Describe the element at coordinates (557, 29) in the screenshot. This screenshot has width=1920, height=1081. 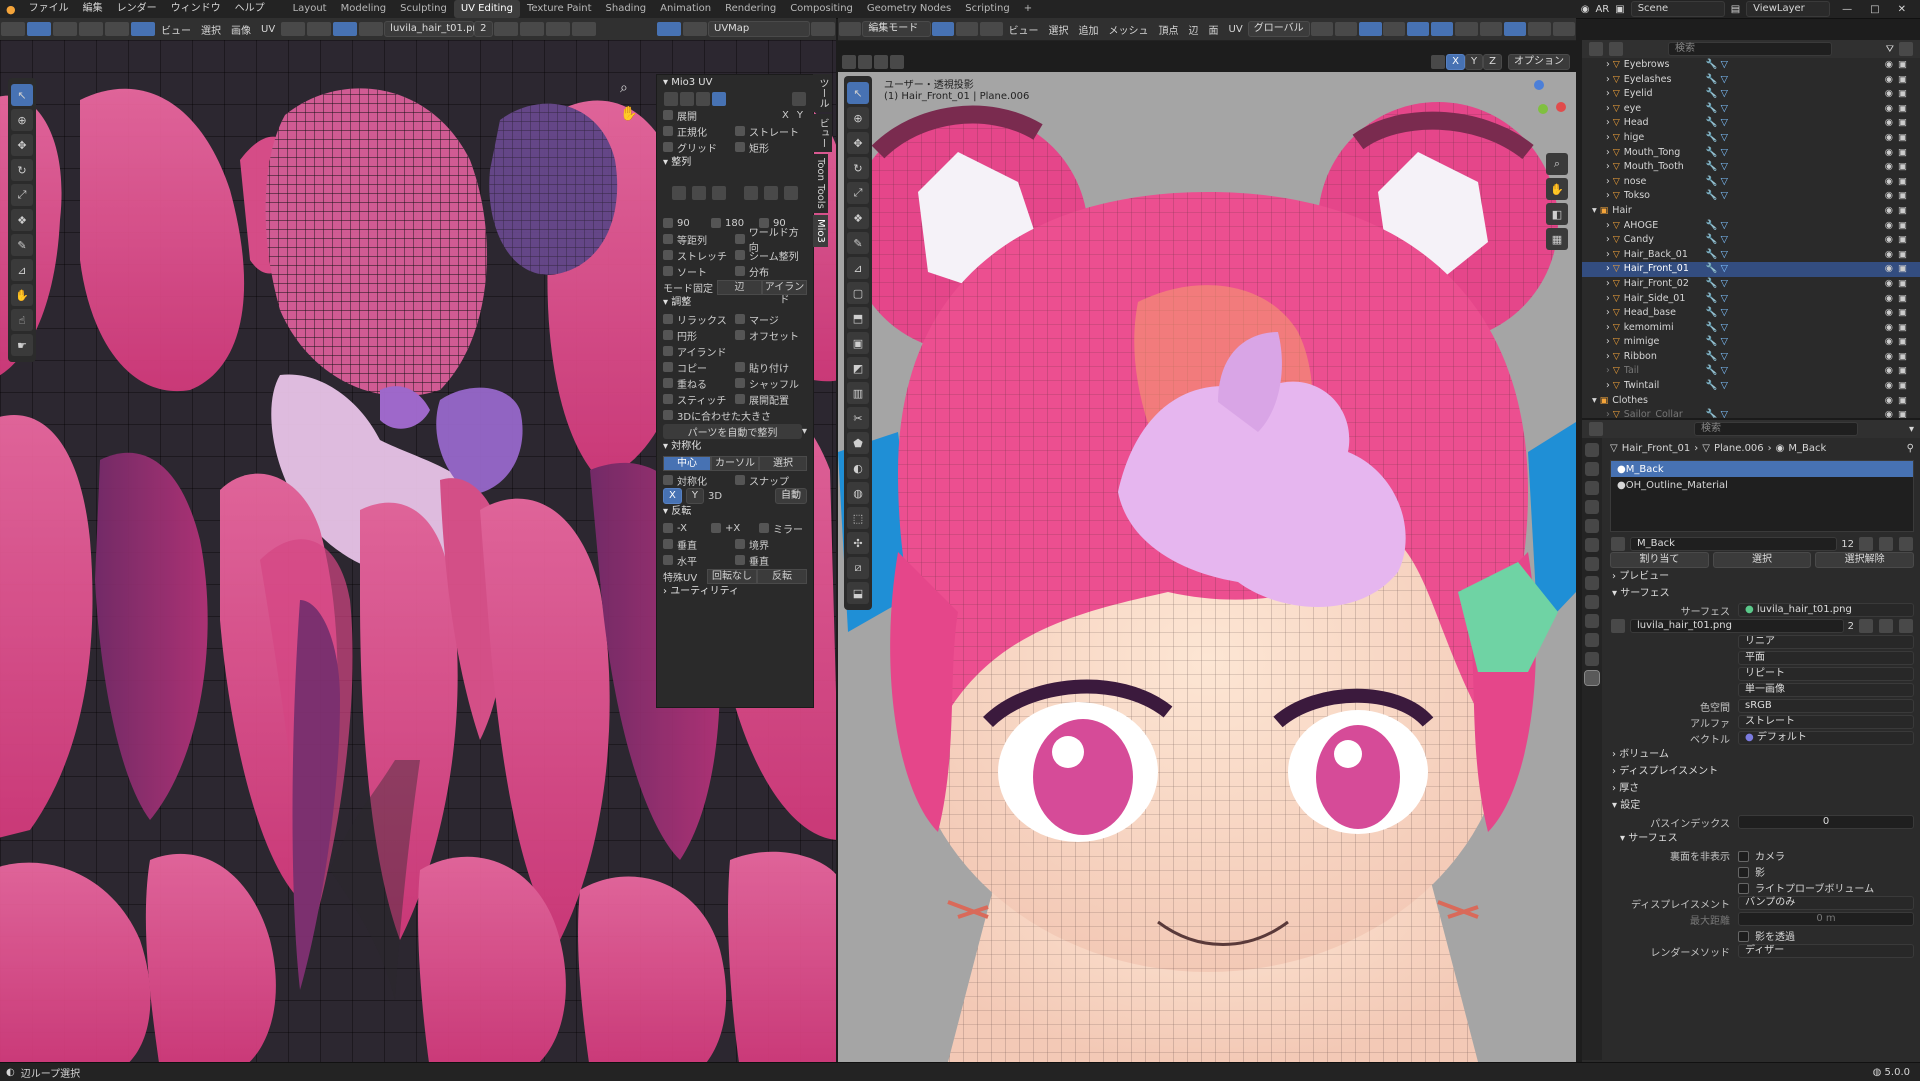
I see `unlink-image-icon` at that location.